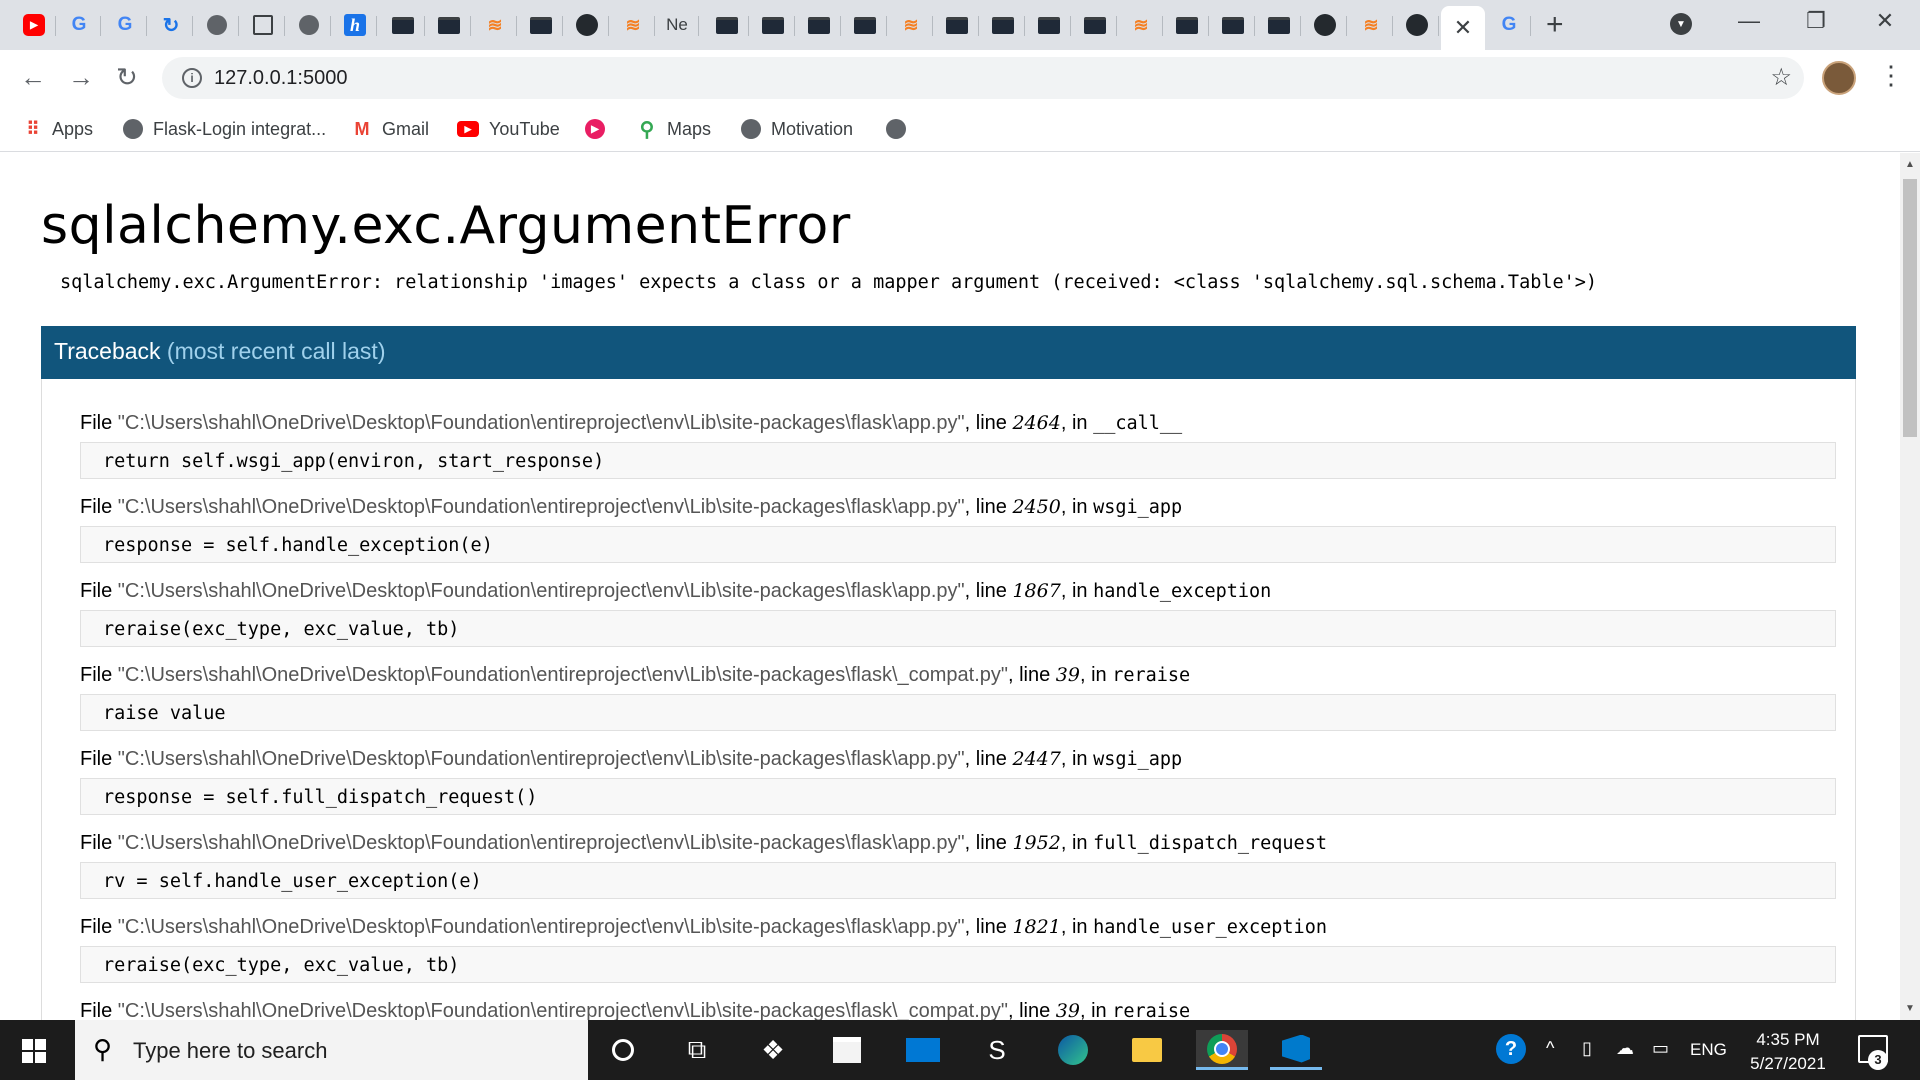 The image size is (1920, 1080). What do you see at coordinates (1587, 1048) in the screenshot?
I see `device-icon: ▯` at bounding box center [1587, 1048].